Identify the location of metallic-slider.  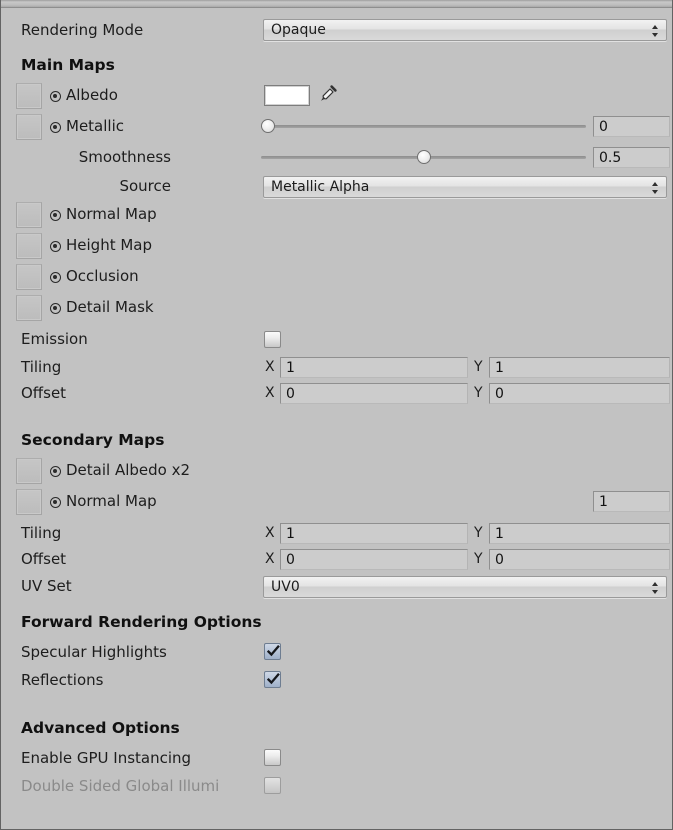
(423, 126).